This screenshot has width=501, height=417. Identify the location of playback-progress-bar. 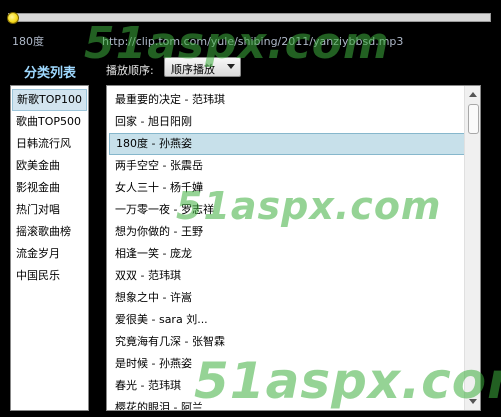
(249, 17).